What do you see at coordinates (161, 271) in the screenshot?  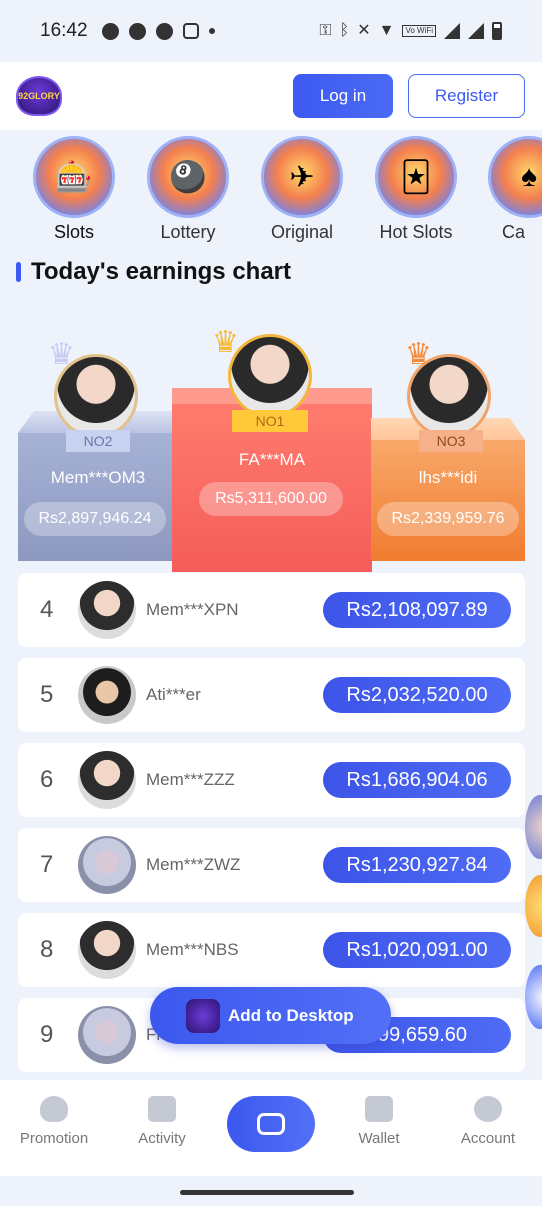 I see `earnings-chart-title: Today's earnings chart` at bounding box center [161, 271].